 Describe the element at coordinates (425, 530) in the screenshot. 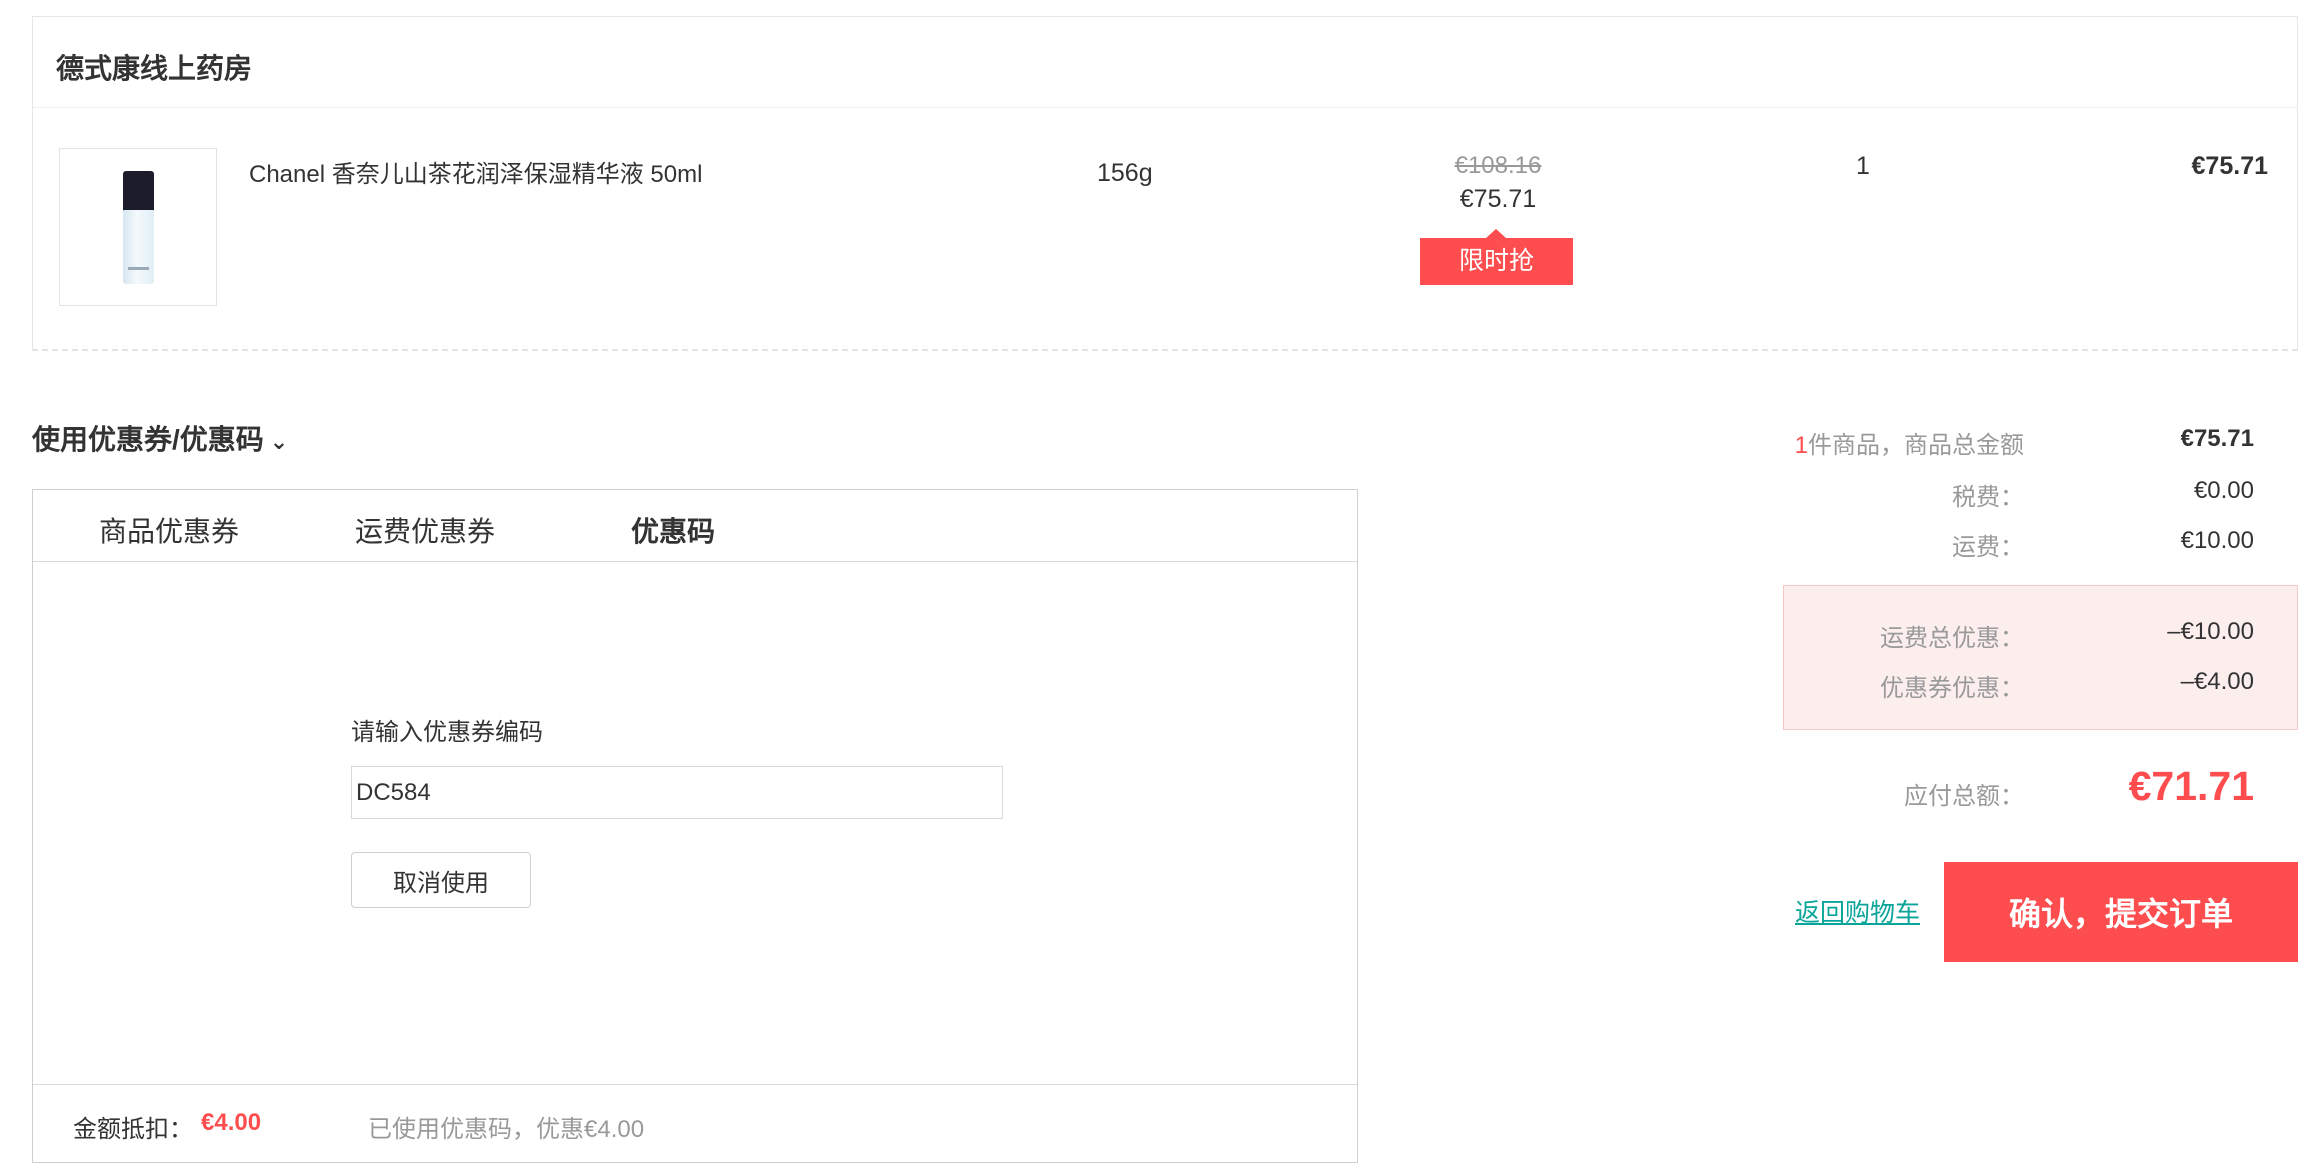

I see `tab-shipping-coupon: 运费优惠券` at that location.